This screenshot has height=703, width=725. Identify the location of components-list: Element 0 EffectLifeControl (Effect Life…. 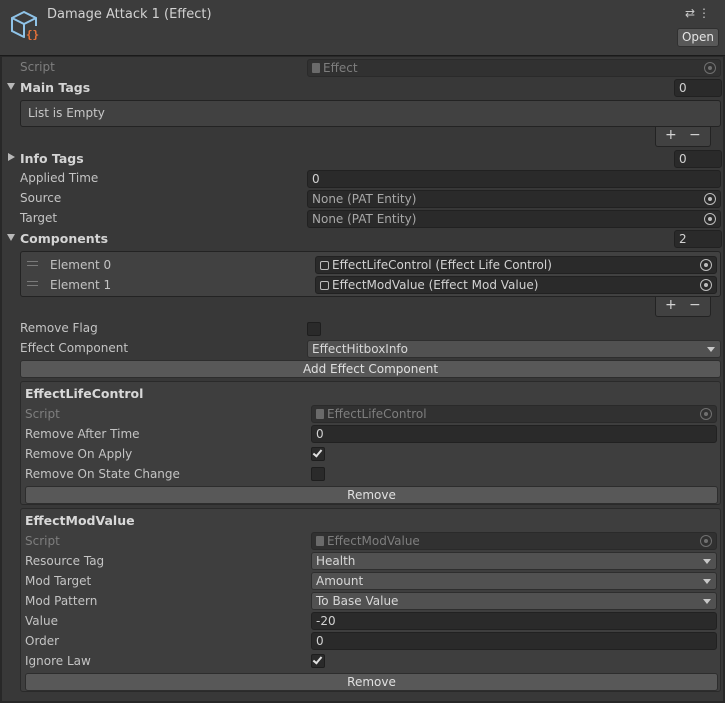
(370, 274).